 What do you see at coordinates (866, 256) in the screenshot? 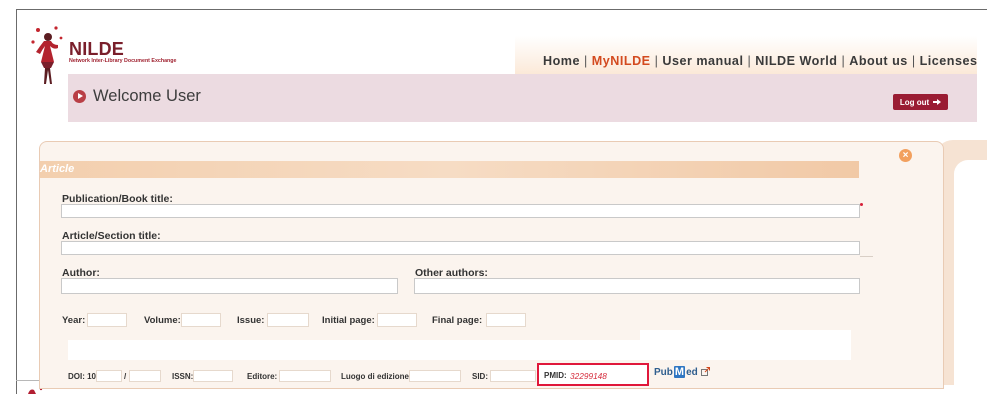
I see `divider` at bounding box center [866, 256].